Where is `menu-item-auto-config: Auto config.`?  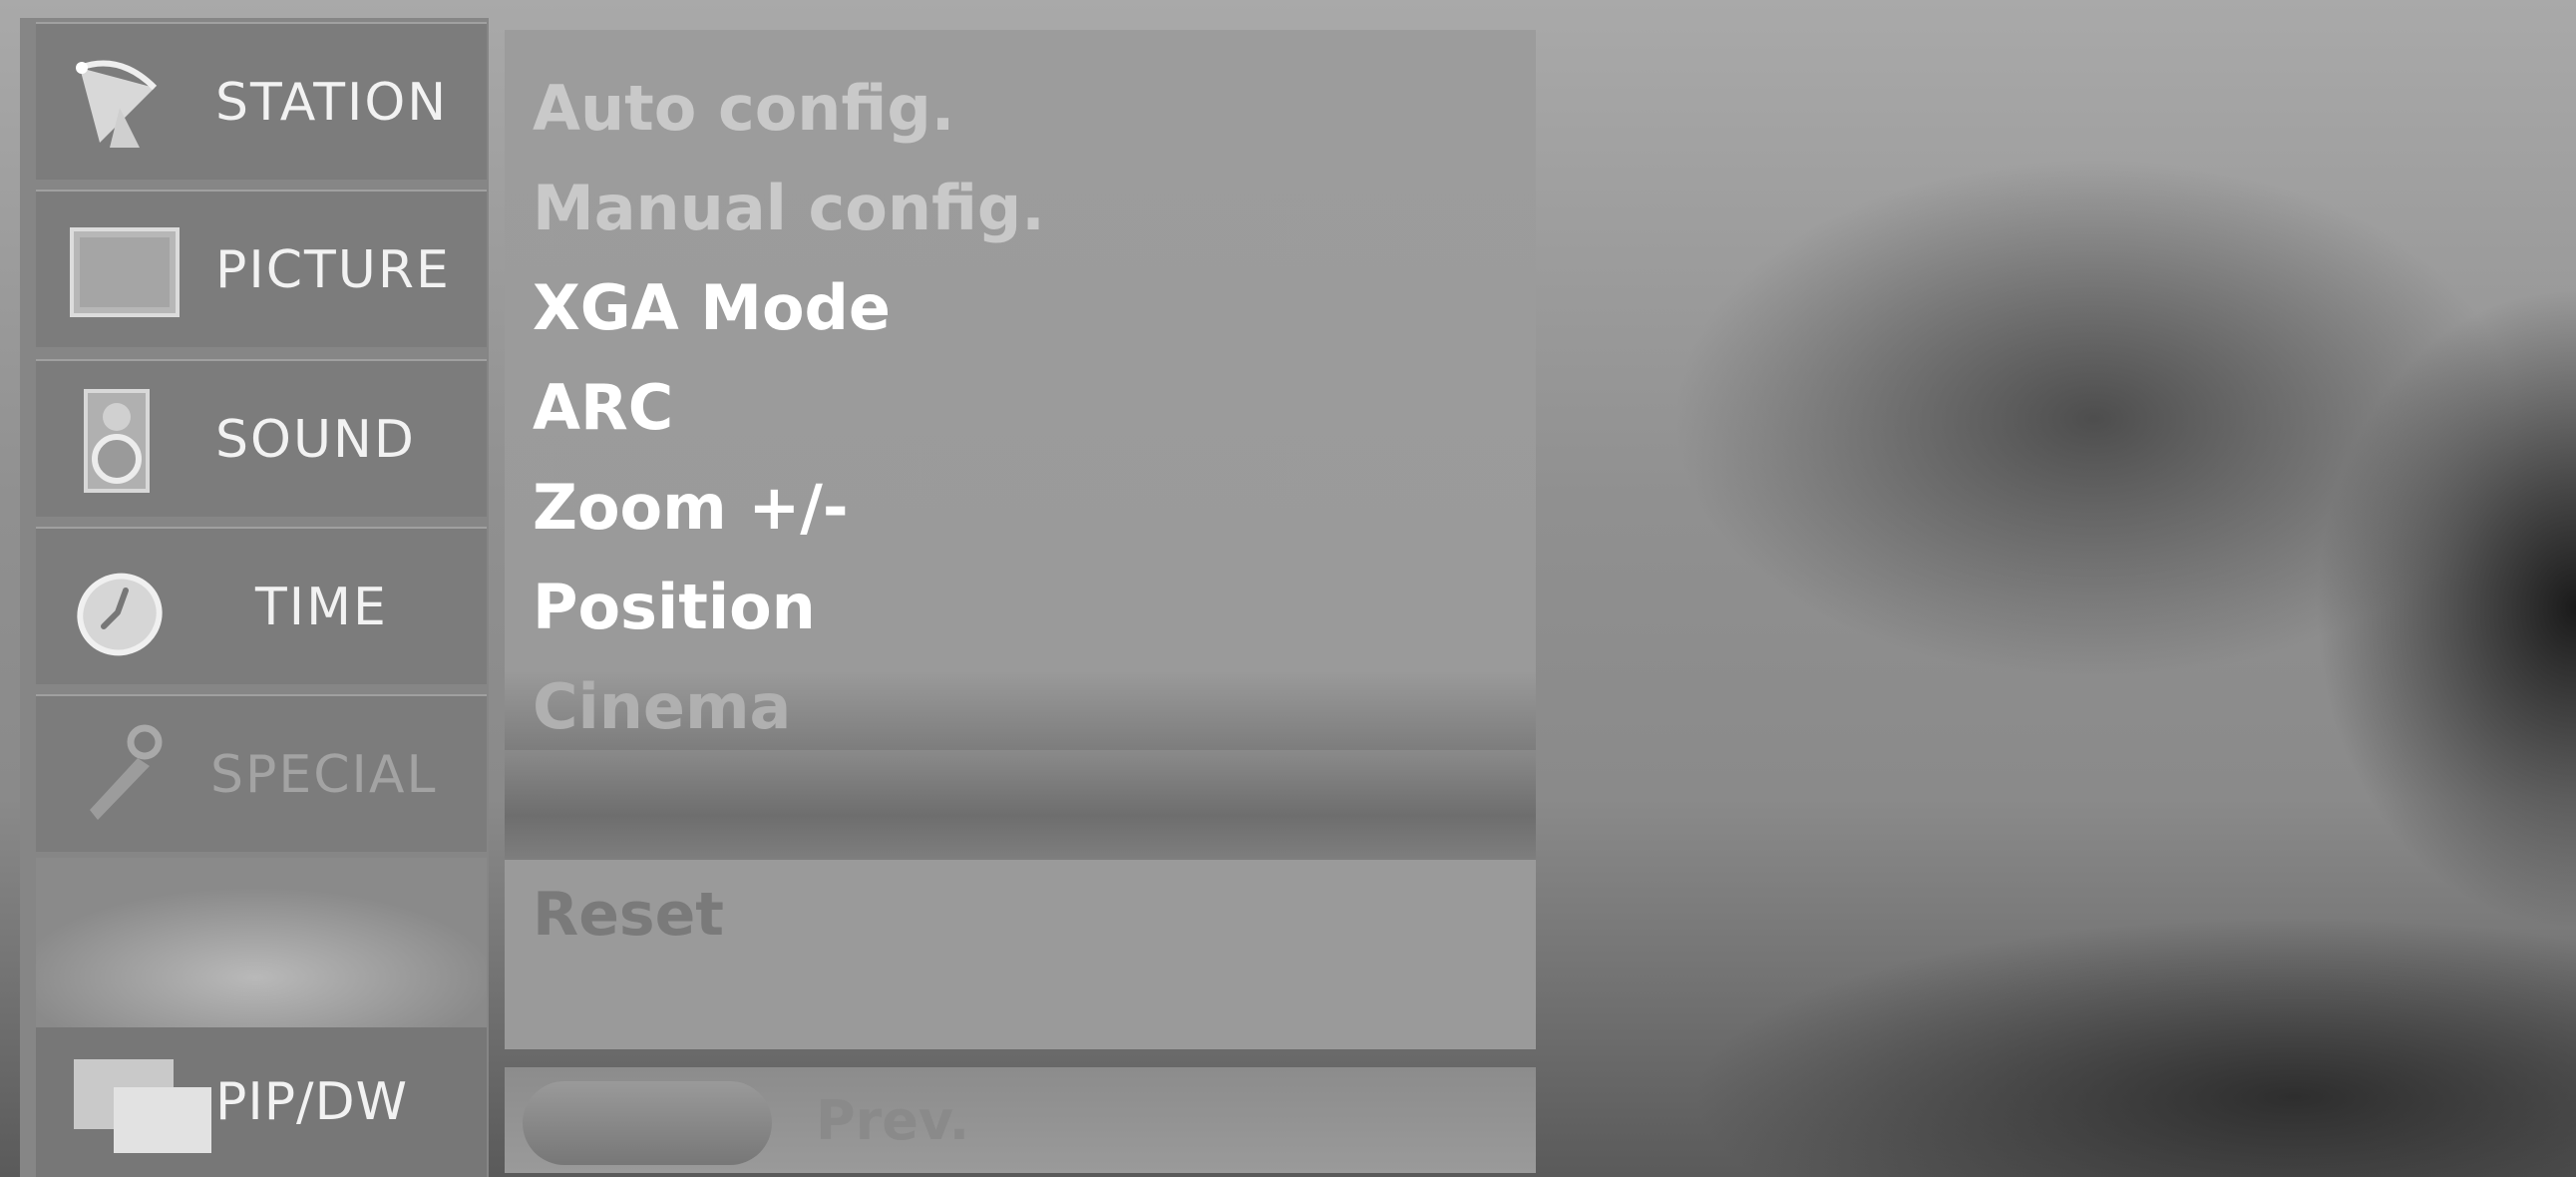 menu-item-auto-config: Auto config. is located at coordinates (744, 108).